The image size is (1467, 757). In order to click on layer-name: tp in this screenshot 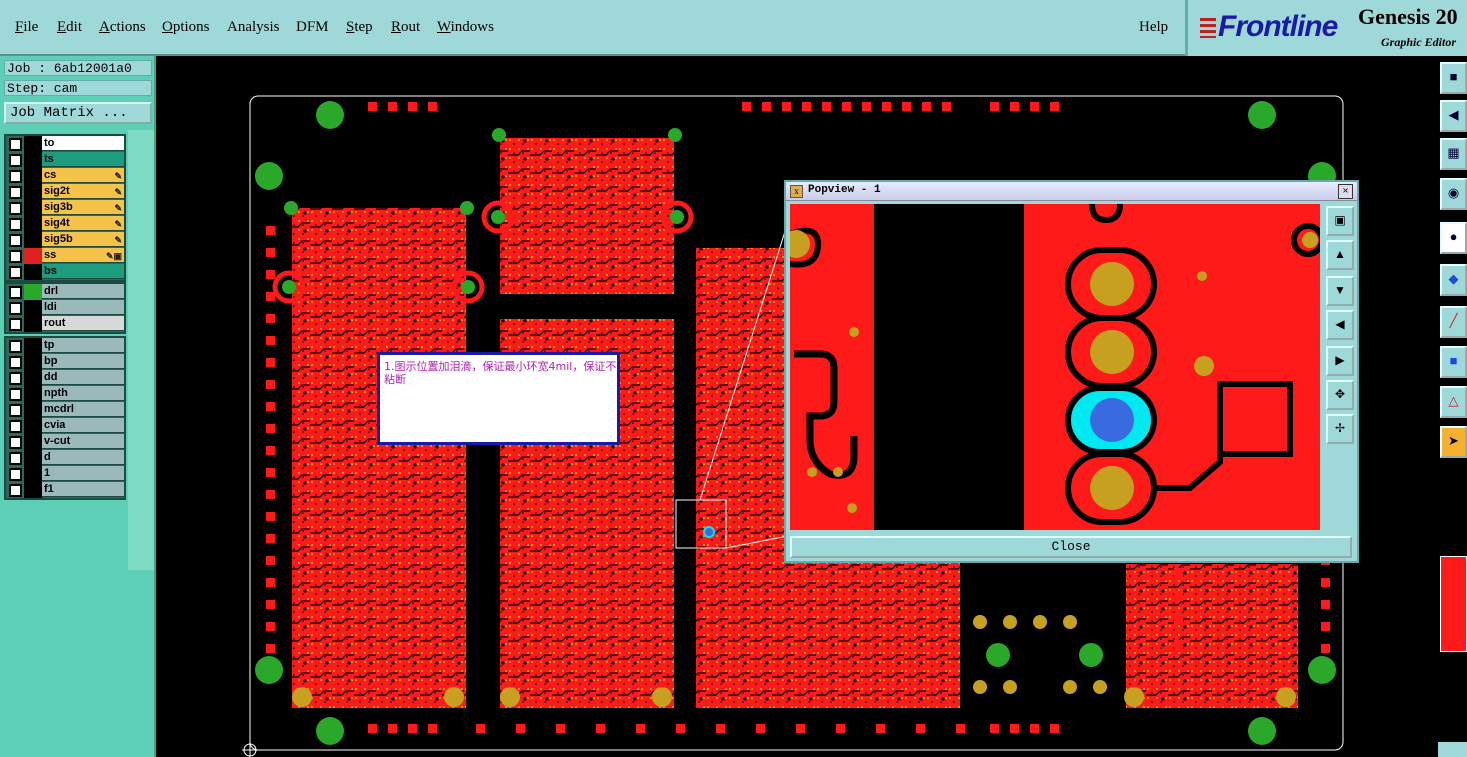, I will do `click(83, 345)`.